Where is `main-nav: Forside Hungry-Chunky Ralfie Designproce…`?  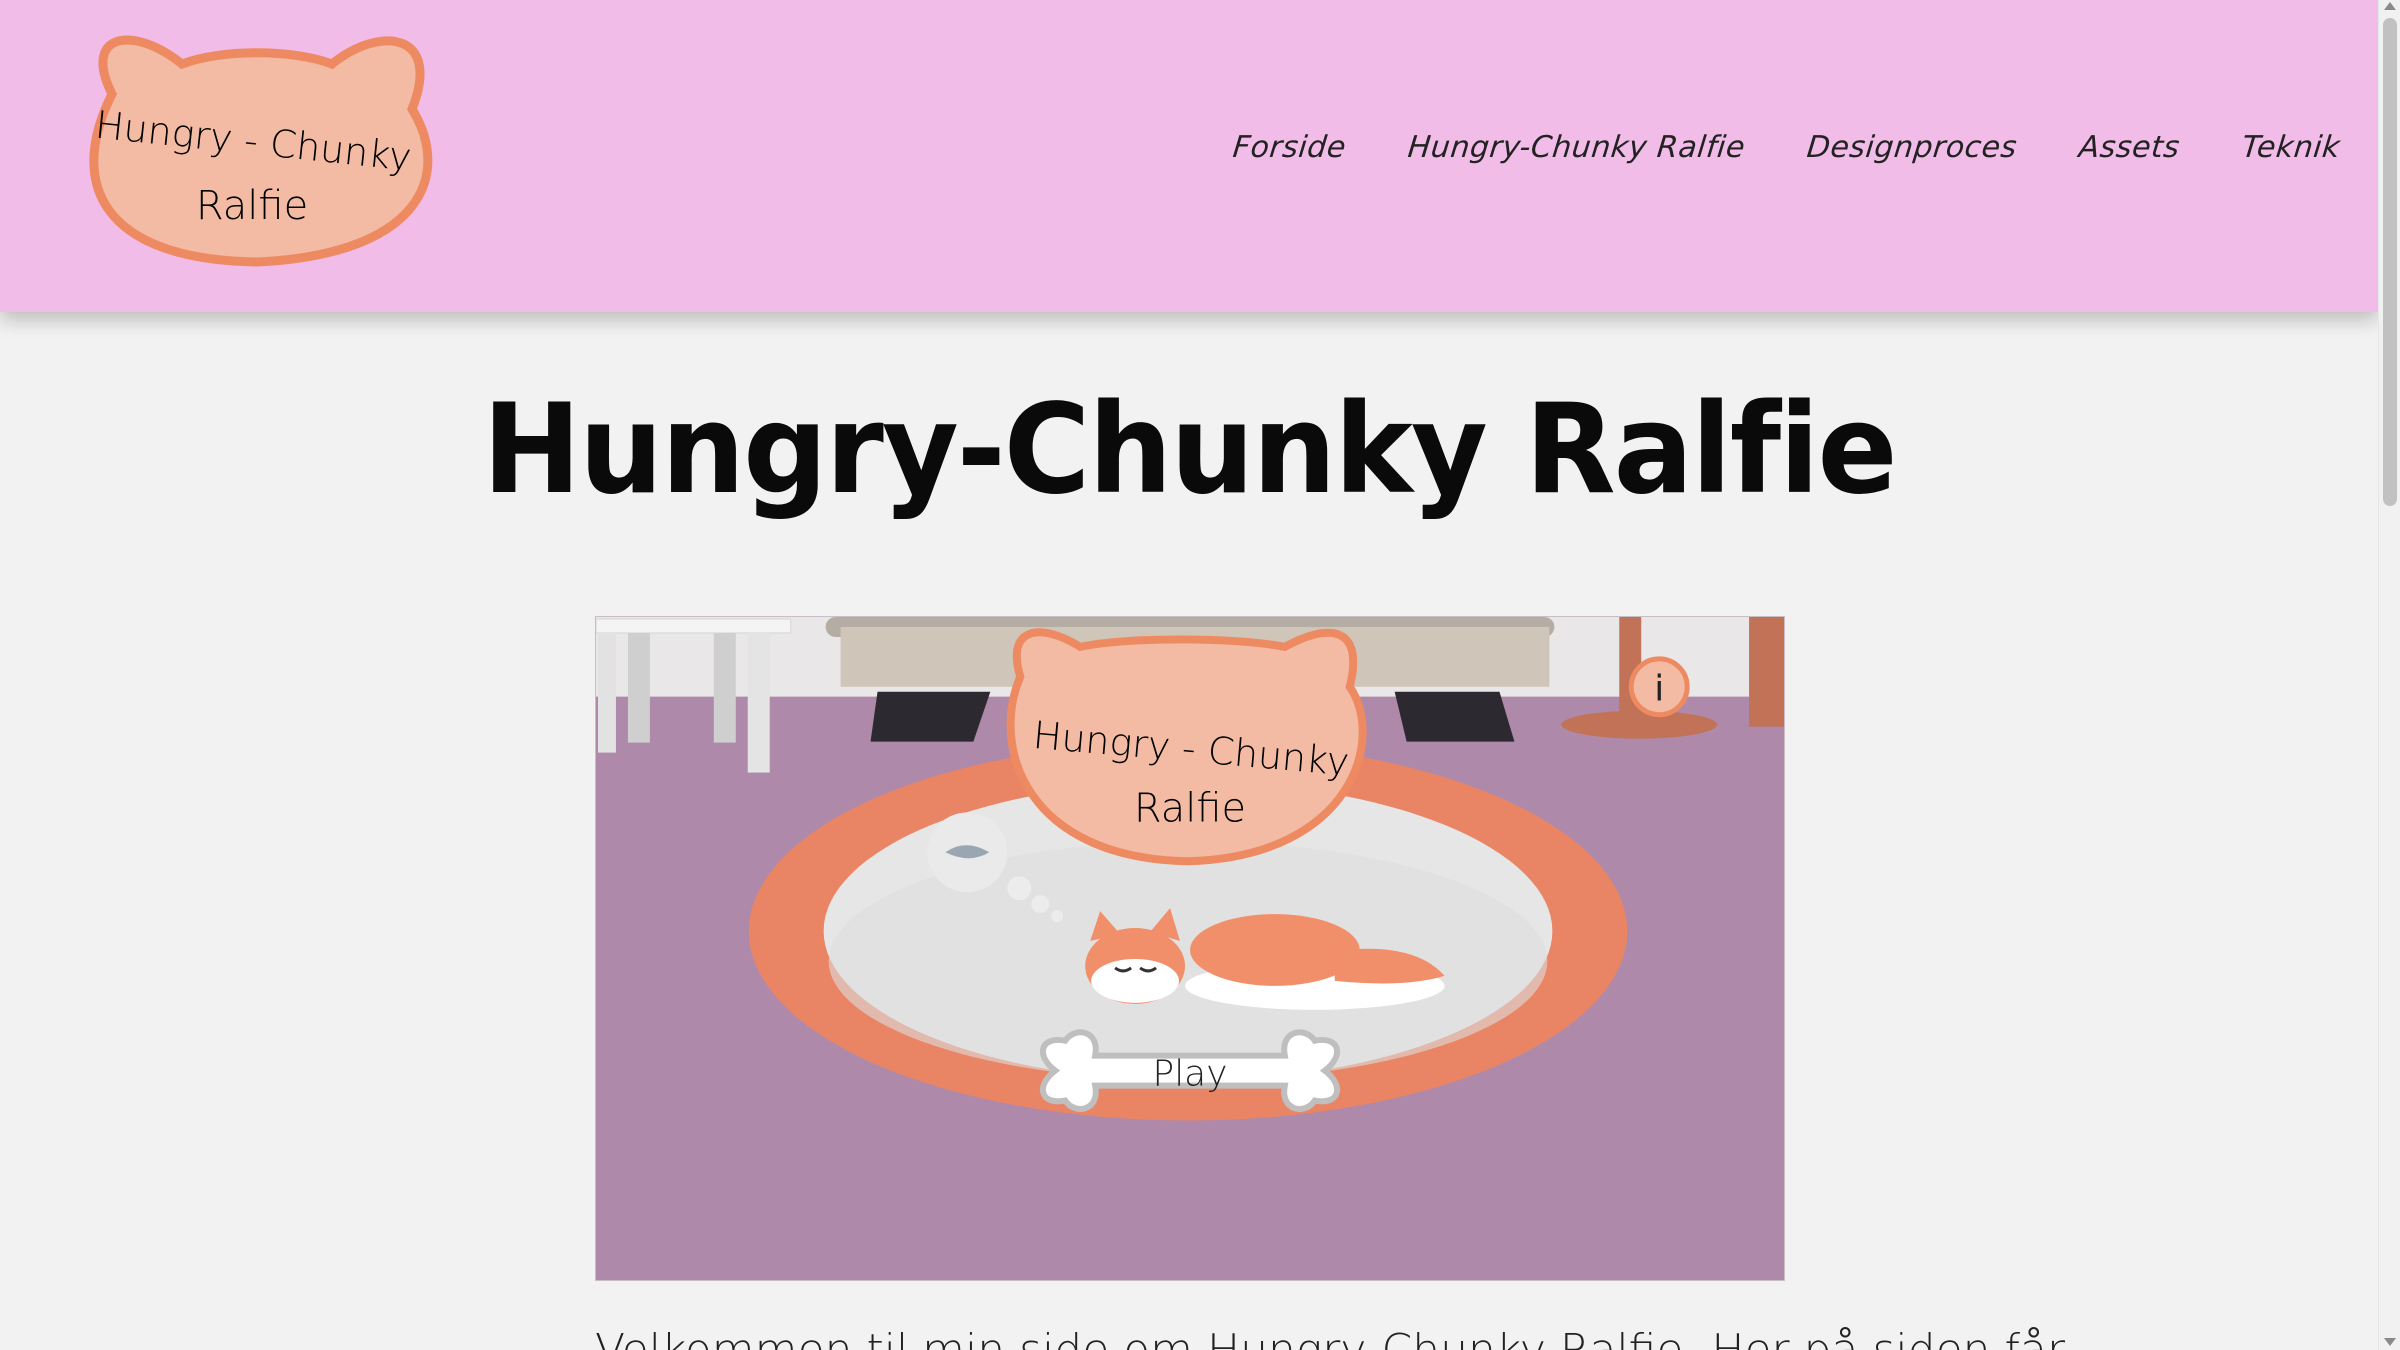
main-nav: Forside Hungry-Chunky Ralfie Designproce… is located at coordinates (1786, 147).